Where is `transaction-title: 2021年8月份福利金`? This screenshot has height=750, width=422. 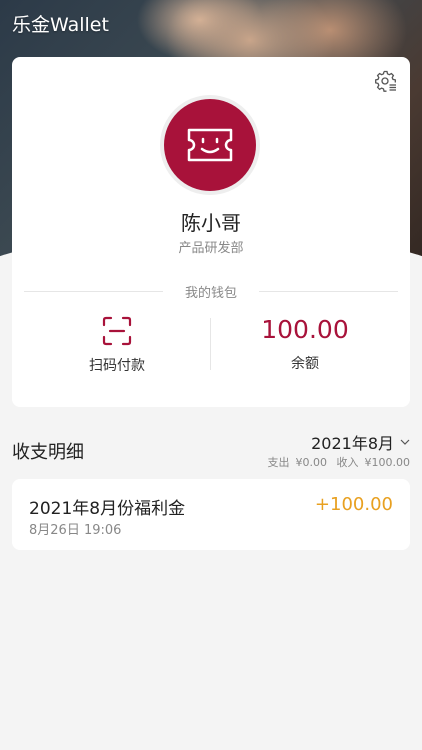
transaction-title: 2021年8月份福利金 is located at coordinates (107, 509).